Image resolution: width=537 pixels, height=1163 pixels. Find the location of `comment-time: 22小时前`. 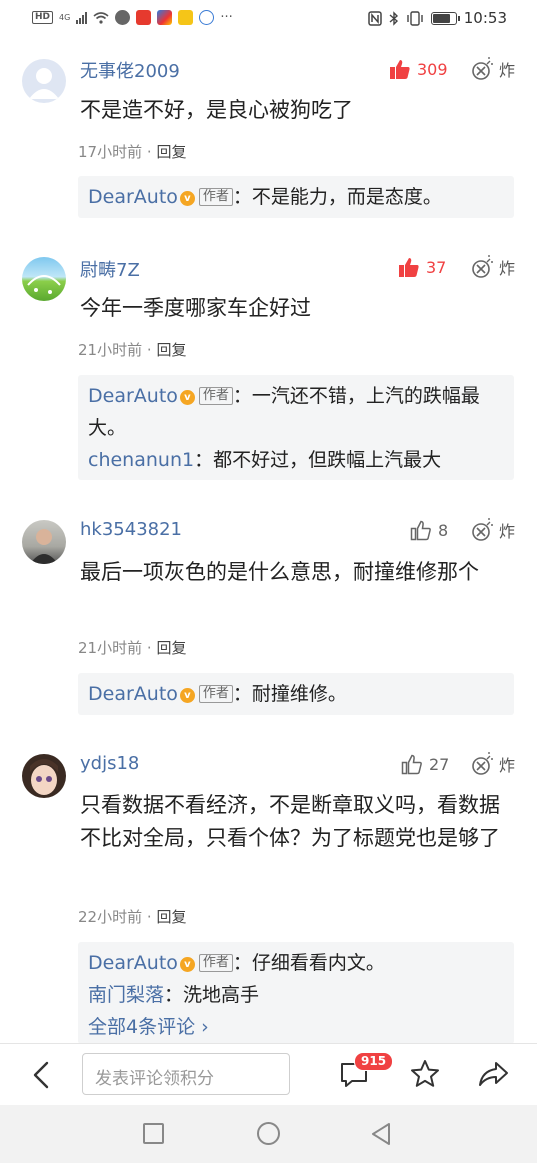

comment-time: 22小时前 is located at coordinates (110, 917).